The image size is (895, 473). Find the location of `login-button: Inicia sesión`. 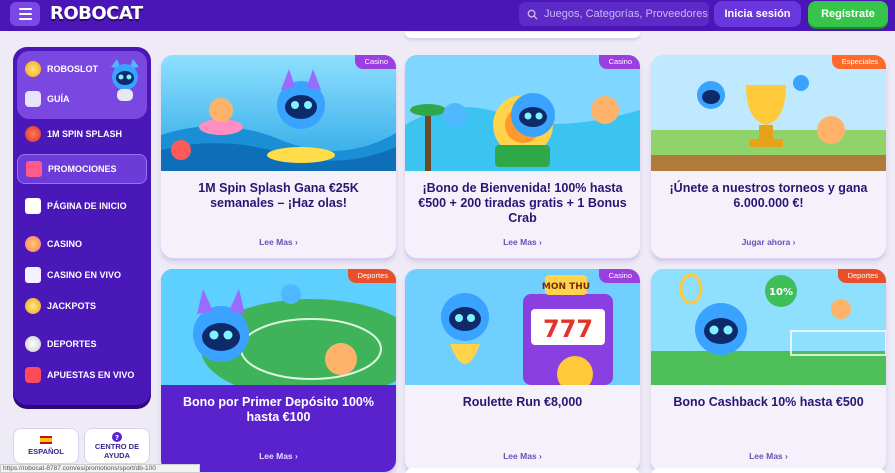

login-button: Inicia sesión is located at coordinates (757, 14).